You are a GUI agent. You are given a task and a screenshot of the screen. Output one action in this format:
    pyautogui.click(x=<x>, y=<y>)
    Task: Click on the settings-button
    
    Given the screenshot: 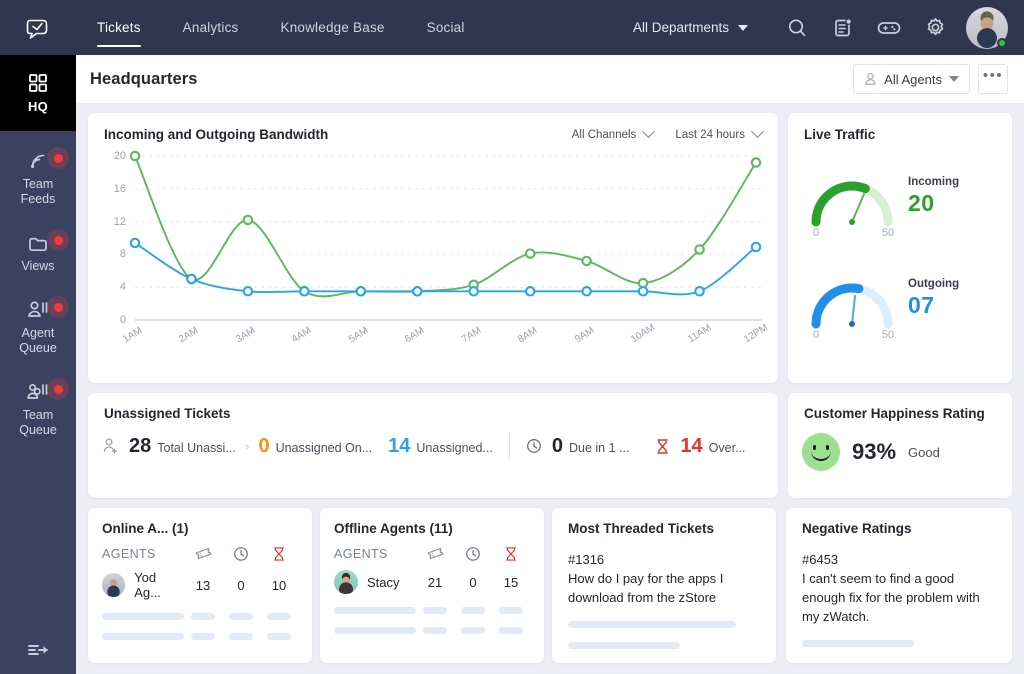 What is the action you would take?
    pyautogui.click(x=935, y=27)
    